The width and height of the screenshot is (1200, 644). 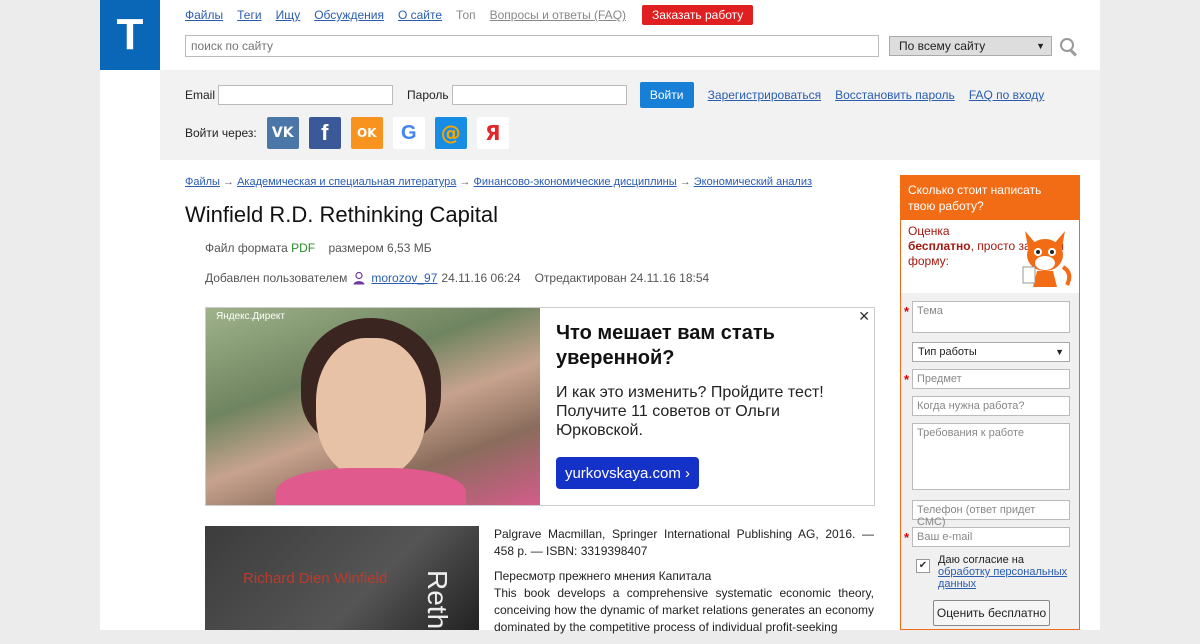 I want to click on fox-mascot-icon, so click(x=1047, y=259).